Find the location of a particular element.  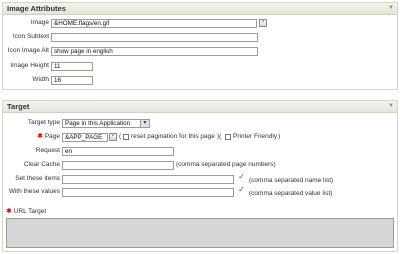

reset-pagination-label: reset pagination for this page is located at coordinates (173, 136).